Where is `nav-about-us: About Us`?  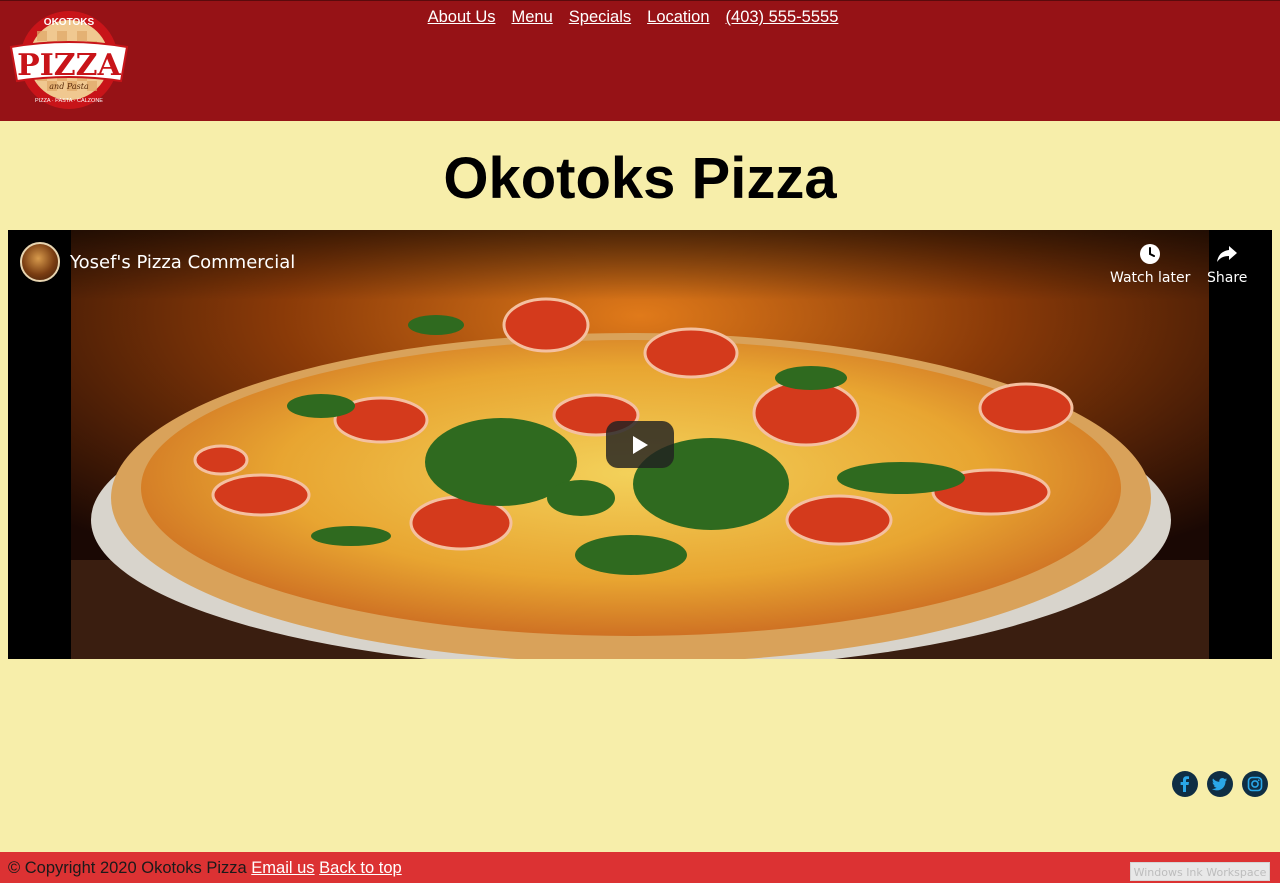
nav-about-us: About Us is located at coordinates (462, 17).